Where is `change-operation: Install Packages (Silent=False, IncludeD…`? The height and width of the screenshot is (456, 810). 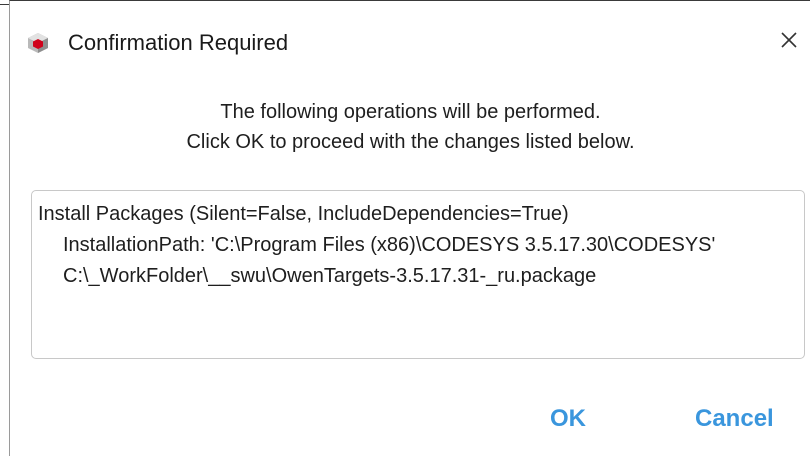
change-operation: Install Packages (Silent=False, IncludeD… is located at coordinates (303, 214).